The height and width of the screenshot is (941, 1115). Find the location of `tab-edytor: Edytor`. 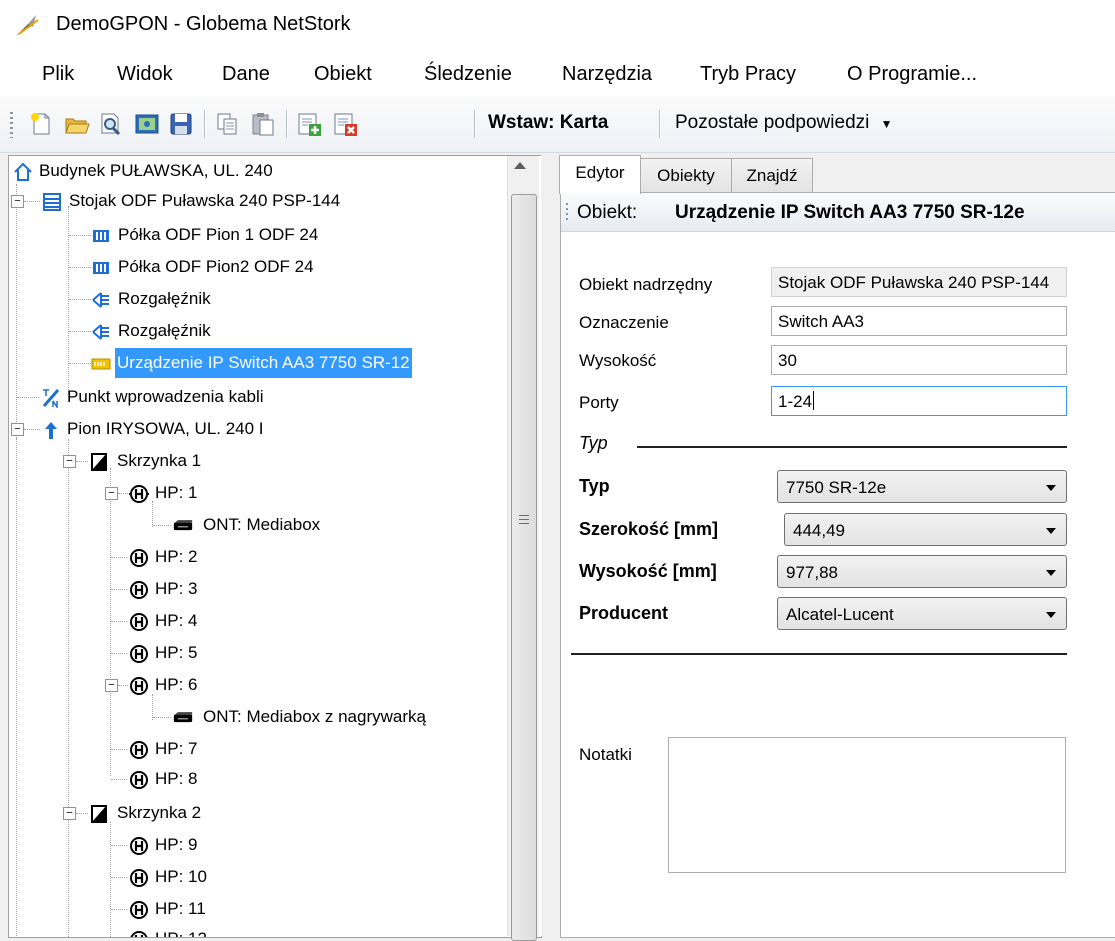

tab-edytor: Edytor is located at coordinates (600, 174).